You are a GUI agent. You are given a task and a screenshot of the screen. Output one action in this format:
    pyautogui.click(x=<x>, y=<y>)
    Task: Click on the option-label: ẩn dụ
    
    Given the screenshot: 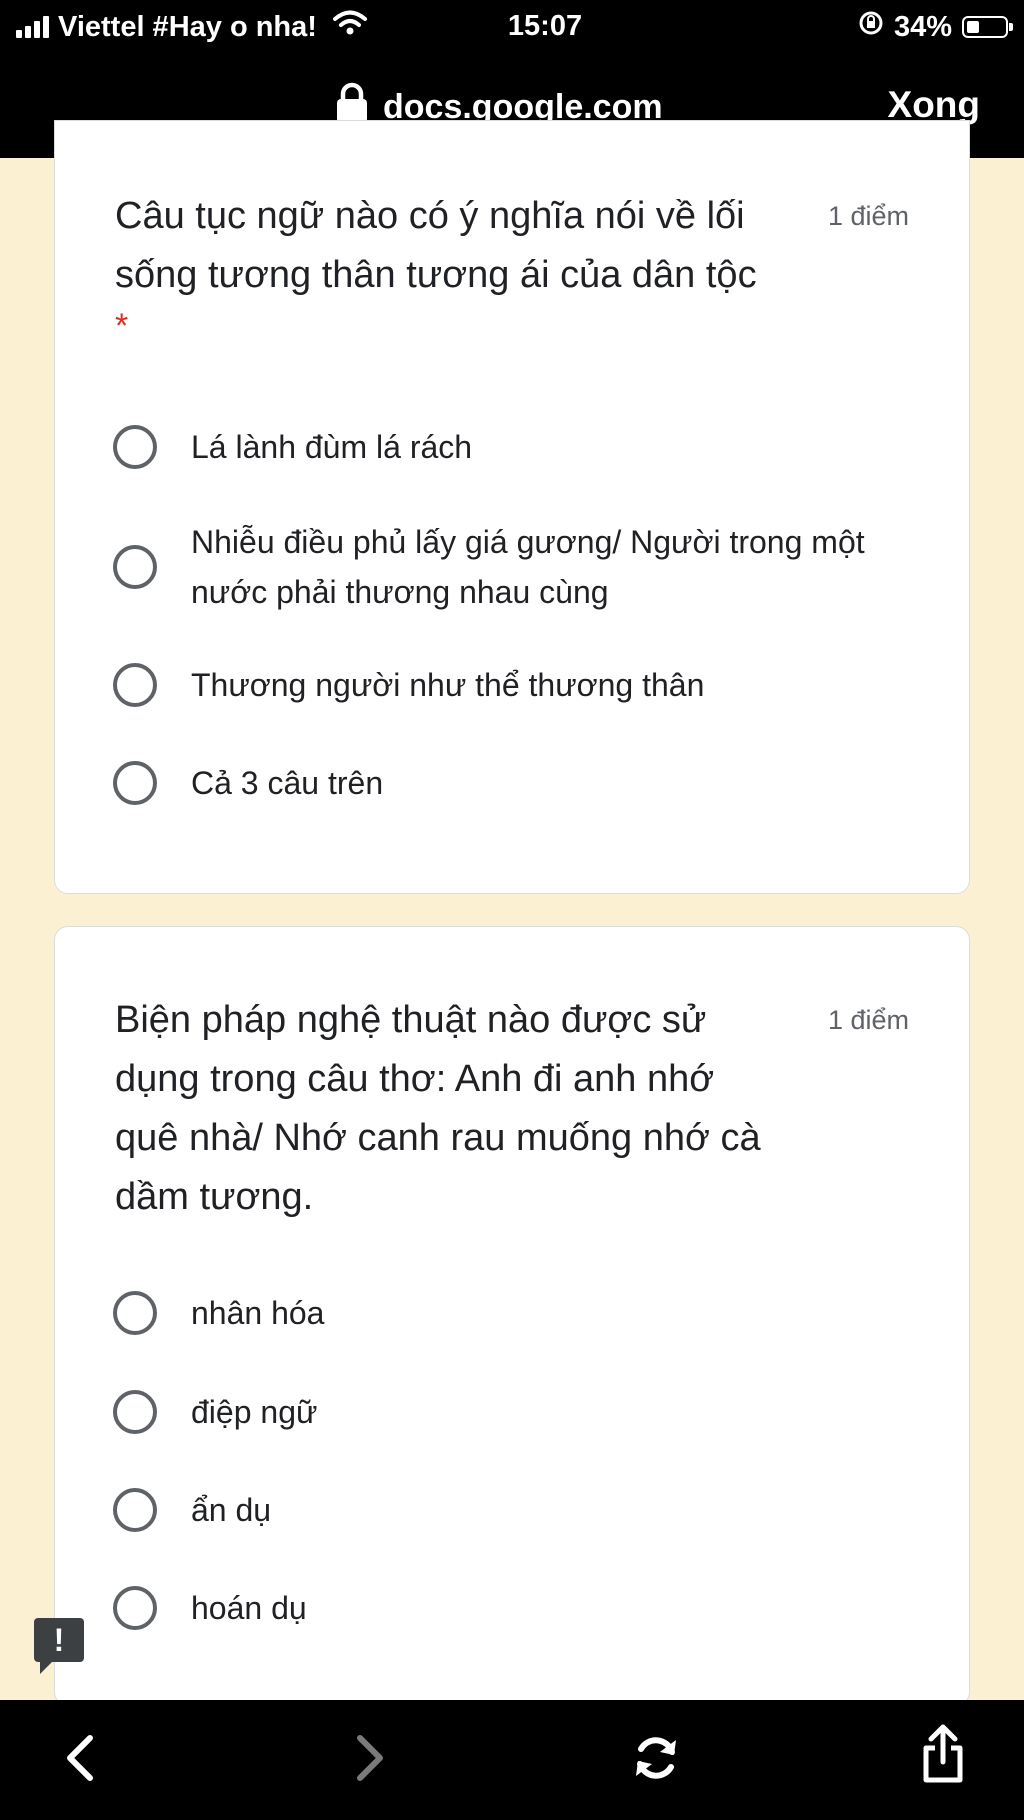 What is the action you would take?
    pyautogui.click(x=231, y=1510)
    